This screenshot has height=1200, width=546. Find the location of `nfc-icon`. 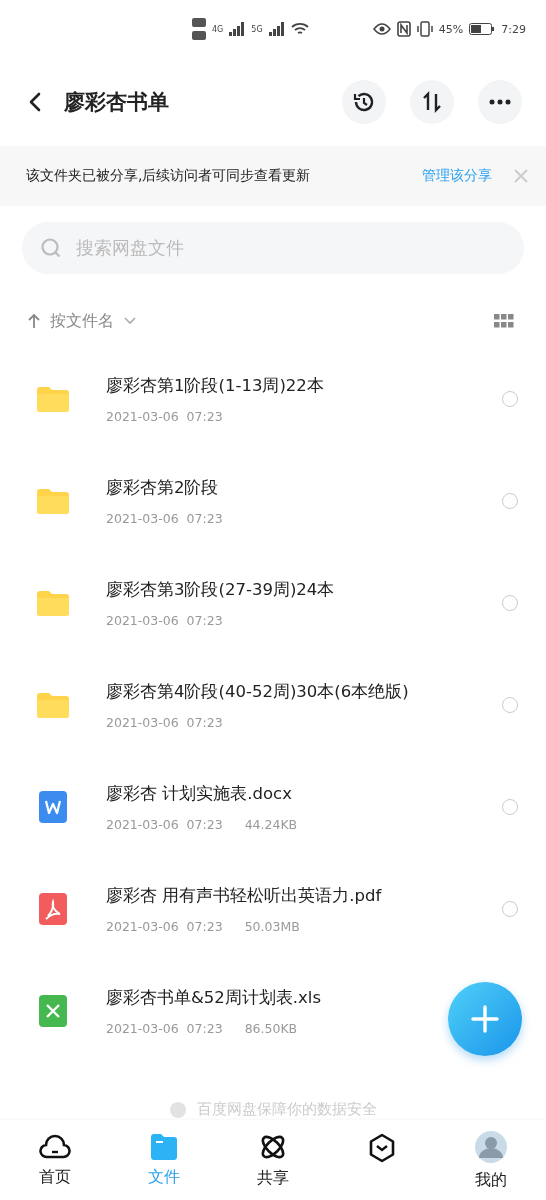

nfc-icon is located at coordinates (403, 29).